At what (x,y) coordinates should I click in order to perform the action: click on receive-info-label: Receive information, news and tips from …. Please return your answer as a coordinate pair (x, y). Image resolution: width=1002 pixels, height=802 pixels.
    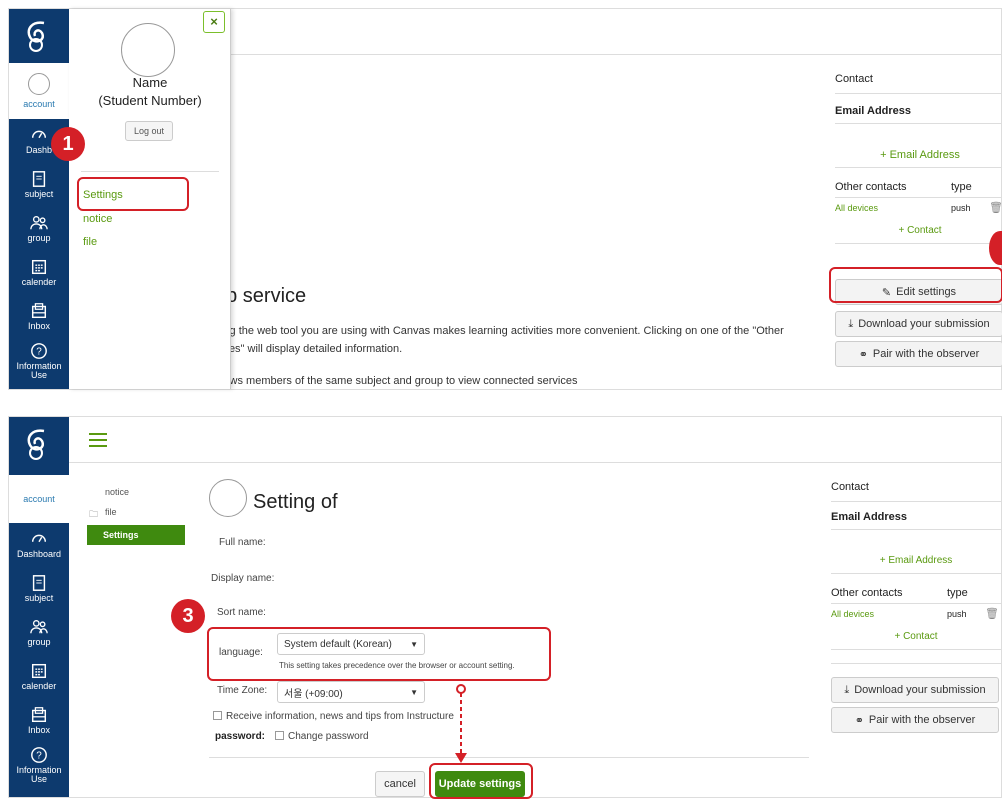
    Looking at the image, I should click on (340, 716).